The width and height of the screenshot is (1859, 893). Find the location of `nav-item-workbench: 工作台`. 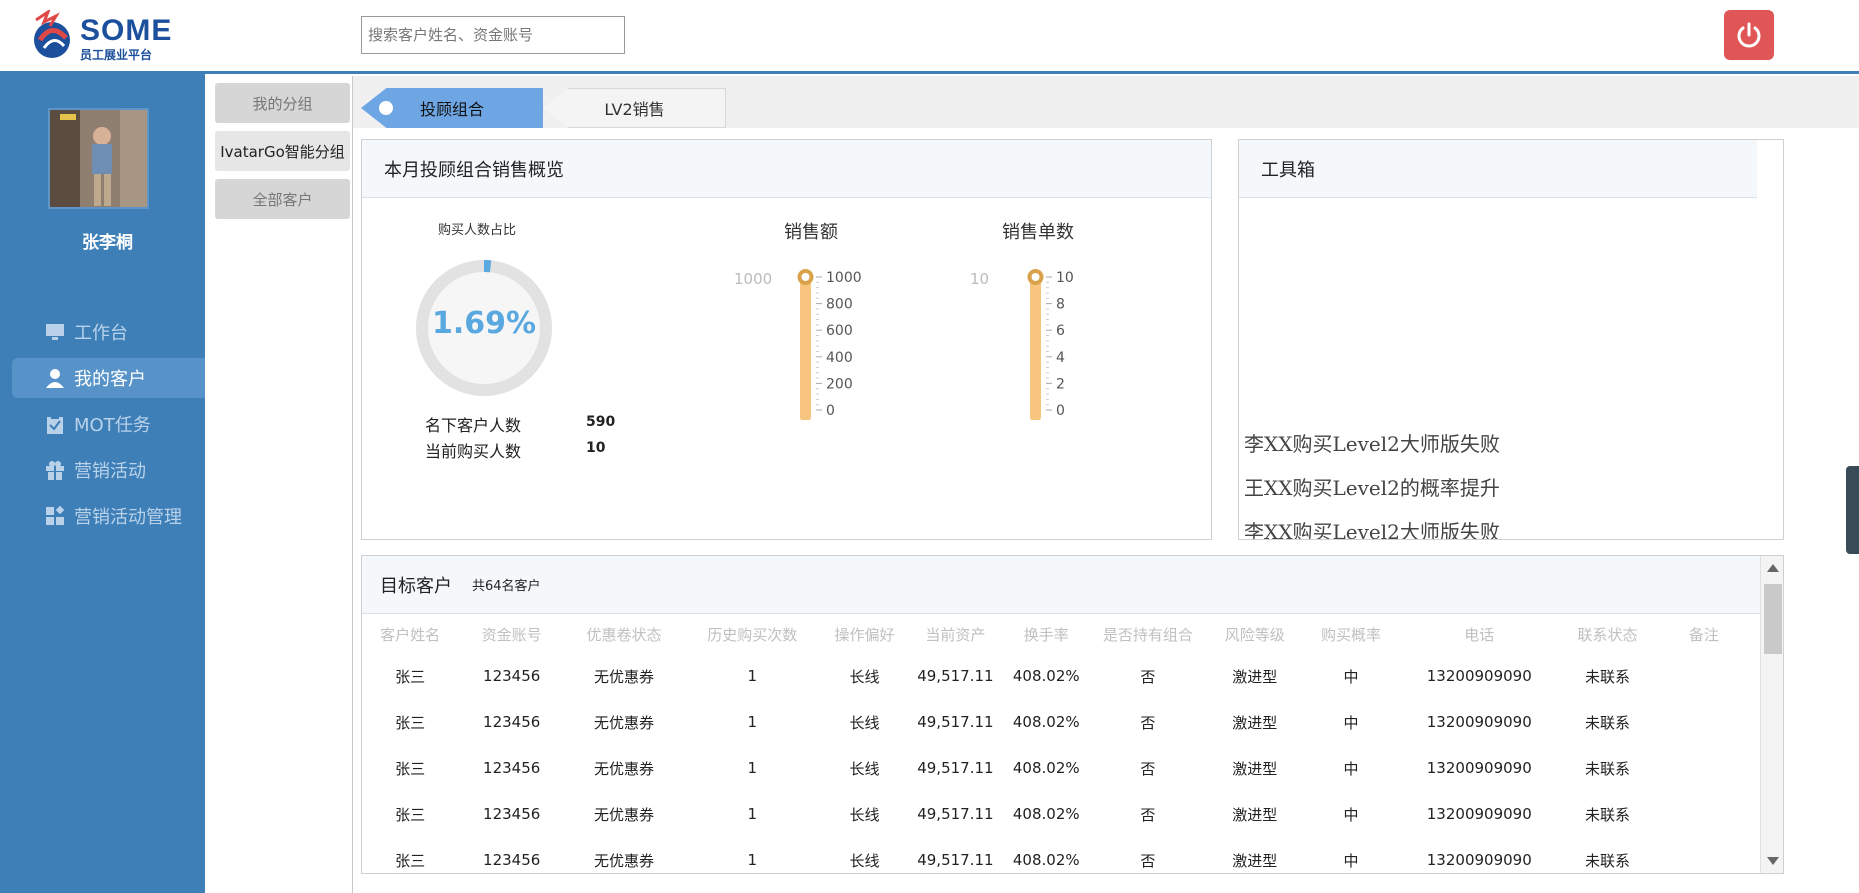

nav-item-workbench: 工作台 is located at coordinates (108, 332).